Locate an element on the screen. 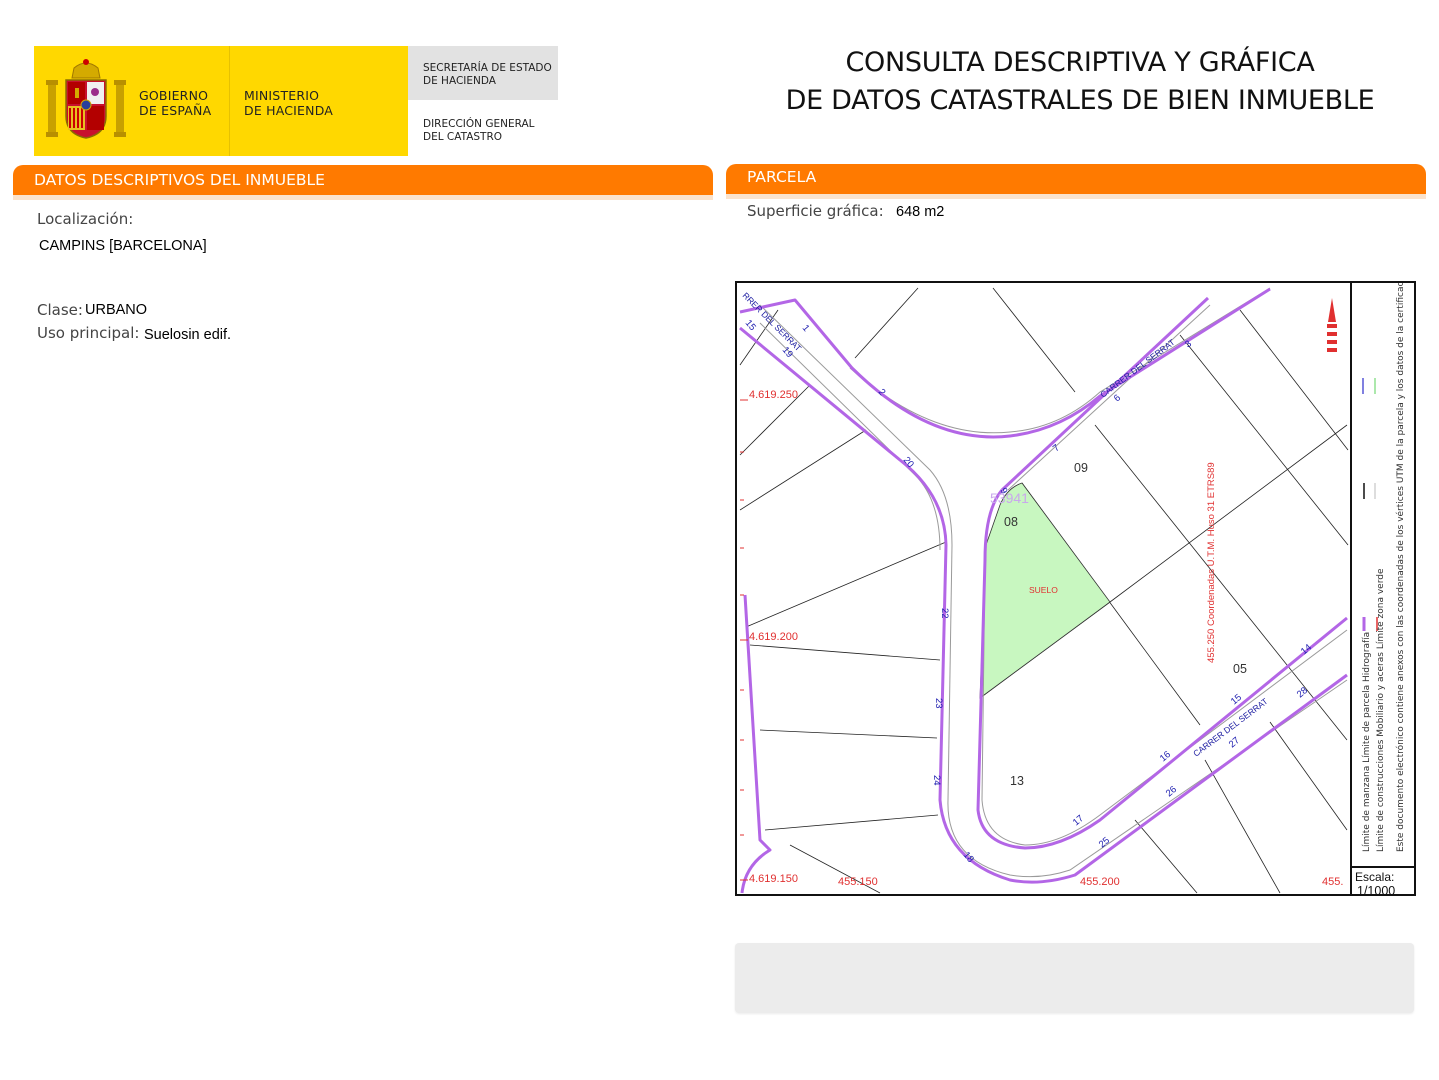 The height and width of the screenshot is (1080, 1439). parcel-number: 05 is located at coordinates (1240, 669).